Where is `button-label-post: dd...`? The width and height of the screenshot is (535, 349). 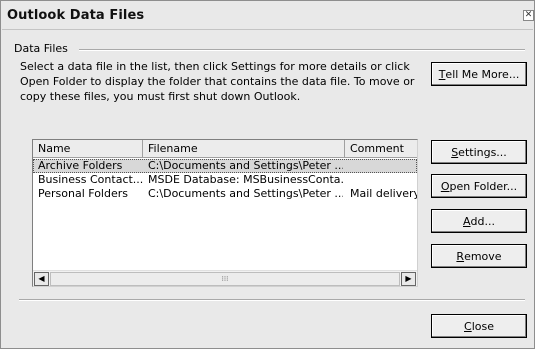 button-label-post: dd... is located at coordinates (482, 221).